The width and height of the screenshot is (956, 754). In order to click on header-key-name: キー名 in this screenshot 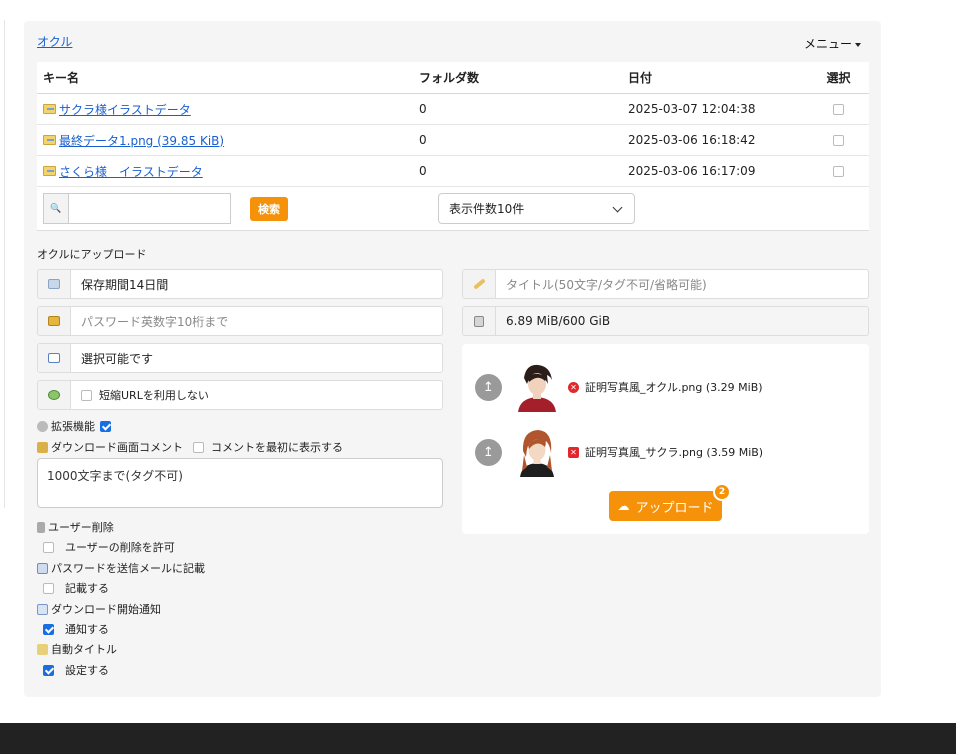, I will do `click(61, 78)`.